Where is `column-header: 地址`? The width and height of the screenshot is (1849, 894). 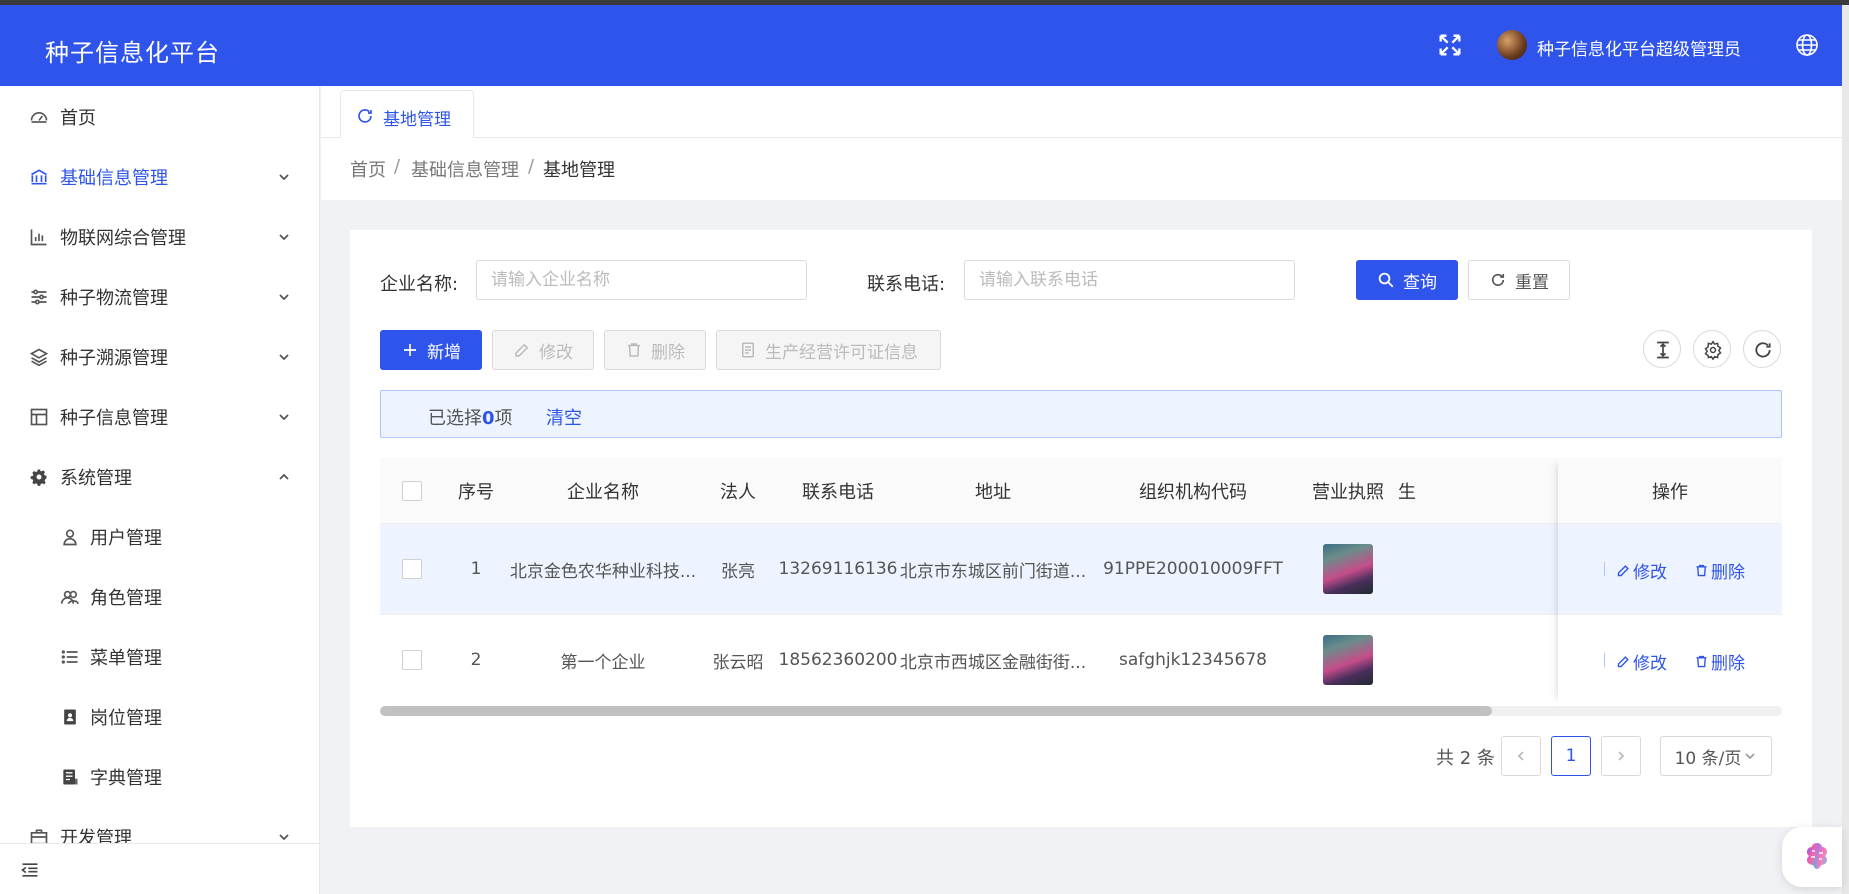 column-header: 地址 is located at coordinates (993, 492).